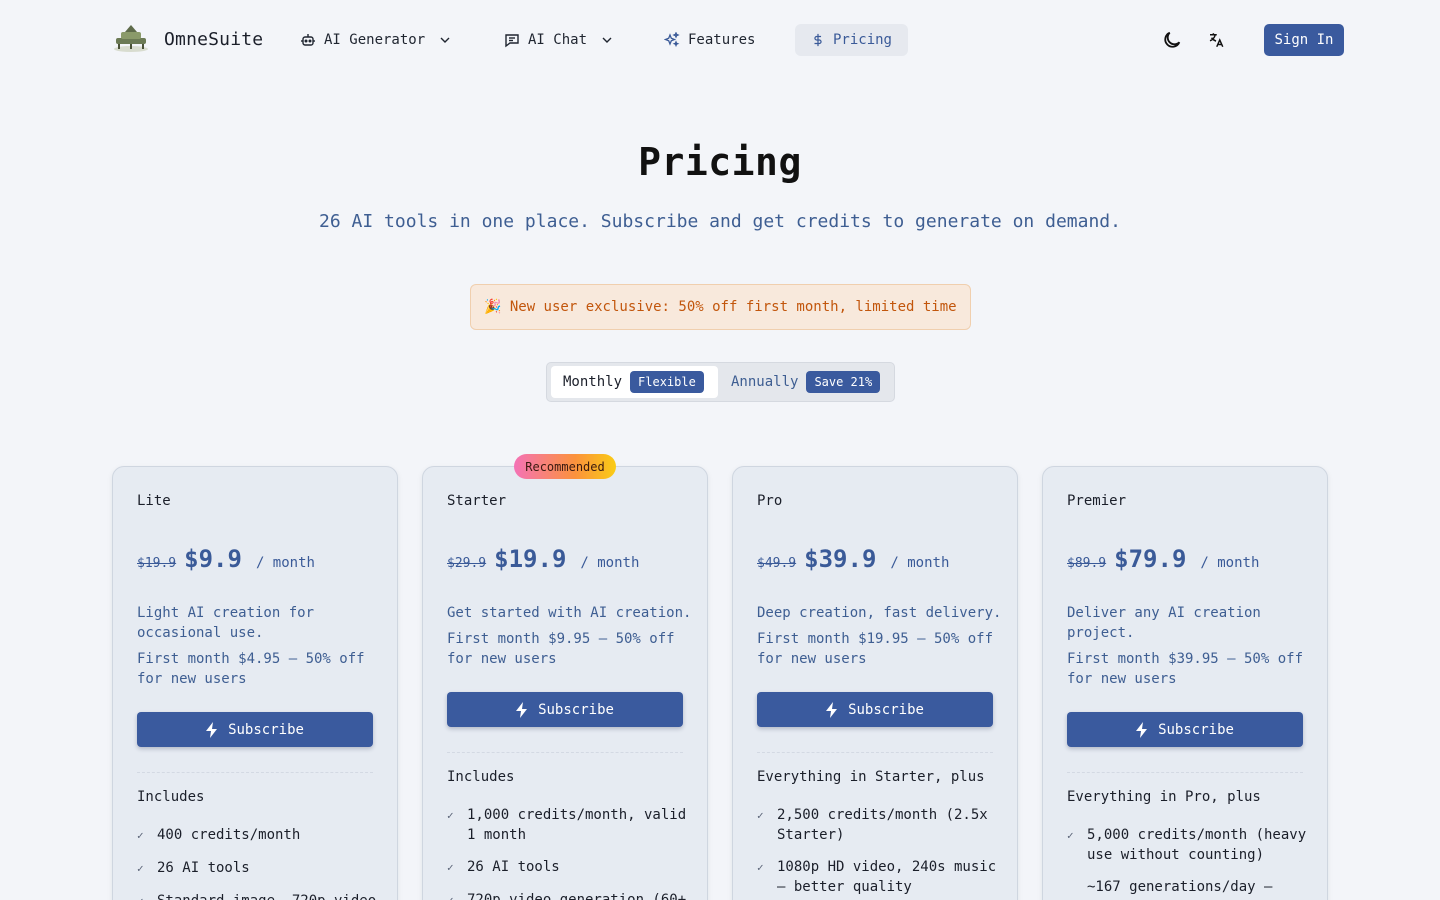 The height and width of the screenshot is (900, 1440). I want to click on plan-tagline: Light AI creation for occasional use., so click(226, 623).